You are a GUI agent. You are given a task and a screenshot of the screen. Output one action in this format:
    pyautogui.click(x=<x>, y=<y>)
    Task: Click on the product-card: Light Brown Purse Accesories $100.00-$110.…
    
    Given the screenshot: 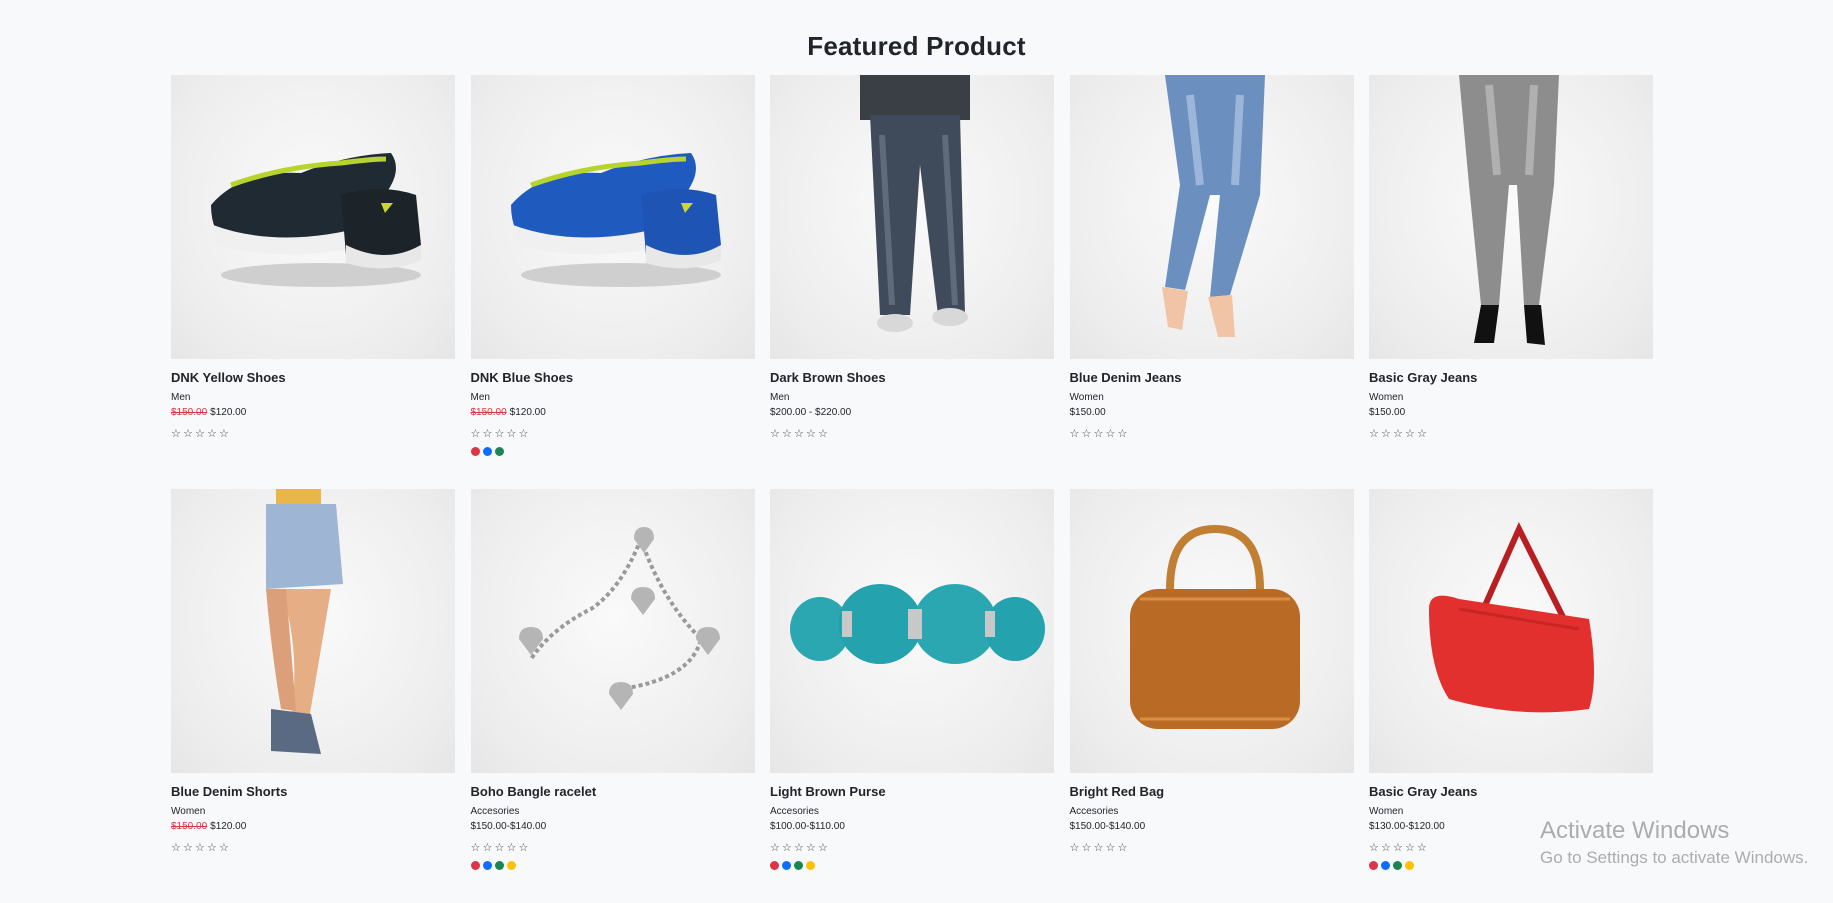 What is the action you would take?
    pyautogui.click(x=912, y=696)
    